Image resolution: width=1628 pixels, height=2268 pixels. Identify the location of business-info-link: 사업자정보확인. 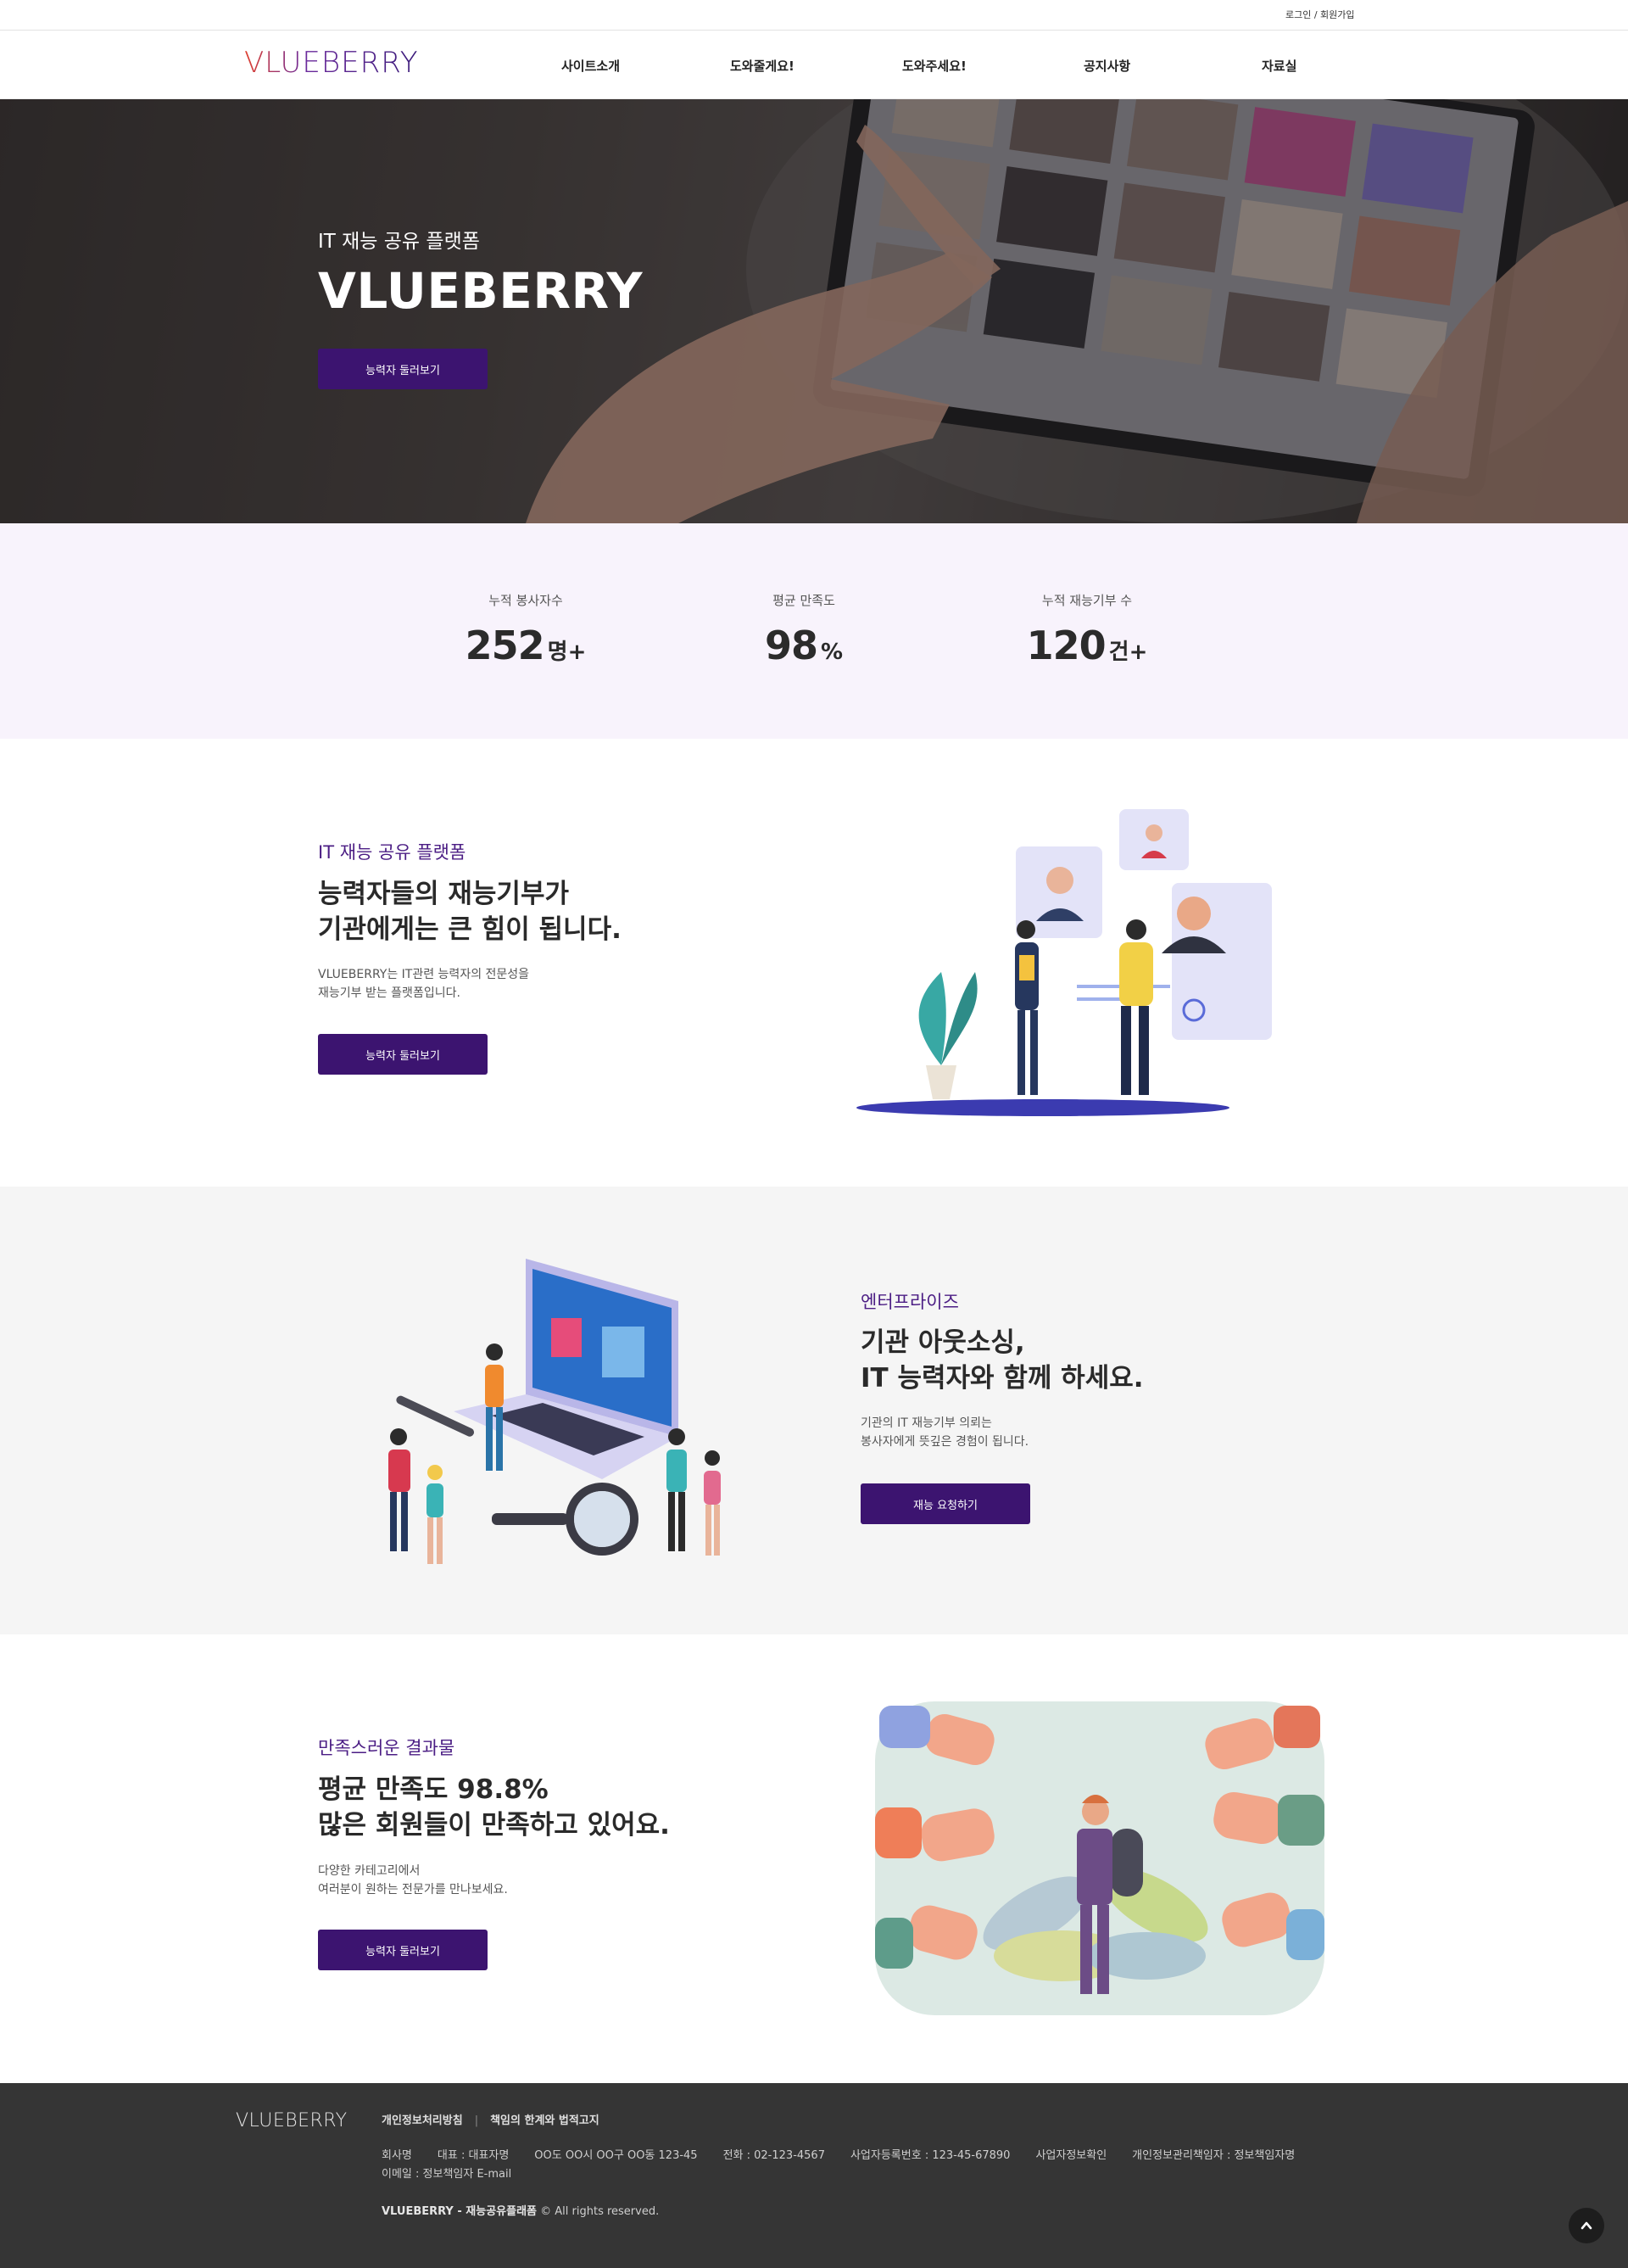
(1071, 2155).